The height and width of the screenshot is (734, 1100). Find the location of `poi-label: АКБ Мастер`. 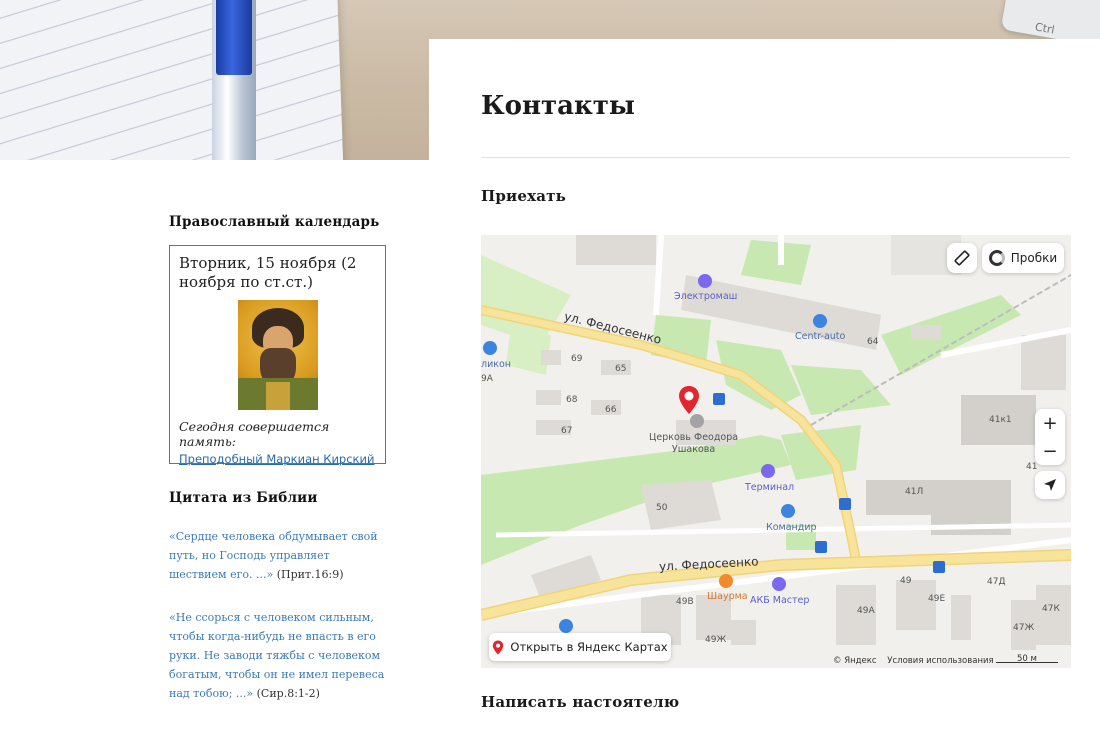

poi-label: АКБ Мастер is located at coordinates (779, 600).